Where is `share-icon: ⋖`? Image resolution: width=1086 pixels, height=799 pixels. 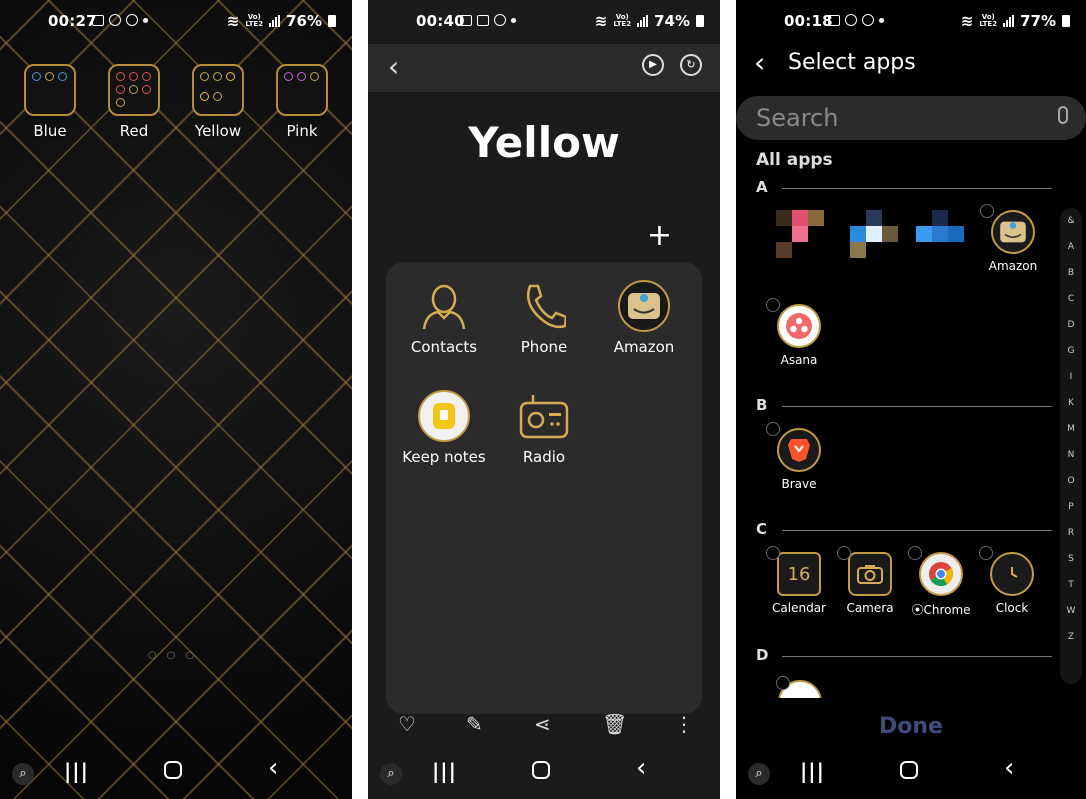
share-icon: ⋖ is located at coordinates (542, 724).